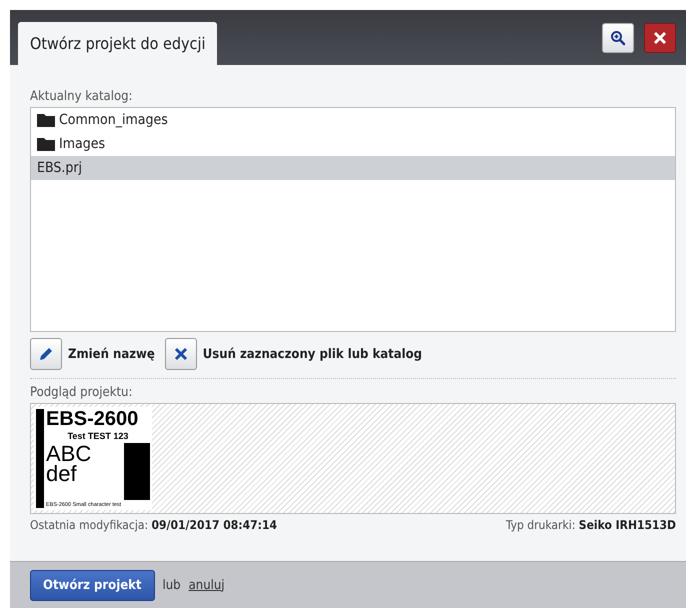 Image resolution: width=686 pixels, height=608 pixels. Describe the element at coordinates (92, 585) in the screenshot. I see `open-project-button: Otwórz projekt` at that location.